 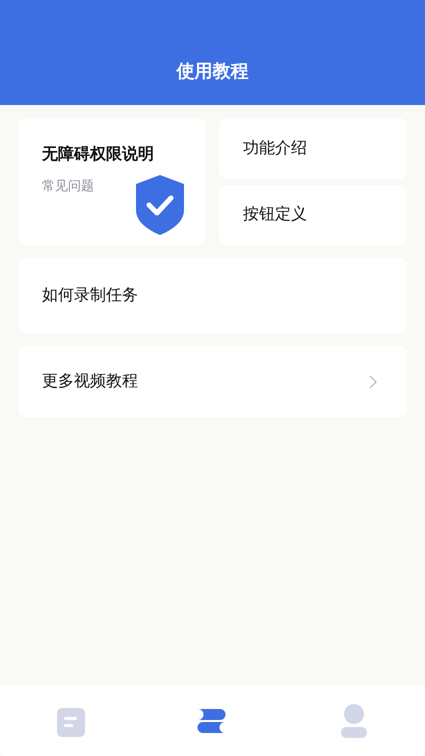 What do you see at coordinates (212, 381) in the screenshot?
I see `list-item: 更多视频教程` at bounding box center [212, 381].